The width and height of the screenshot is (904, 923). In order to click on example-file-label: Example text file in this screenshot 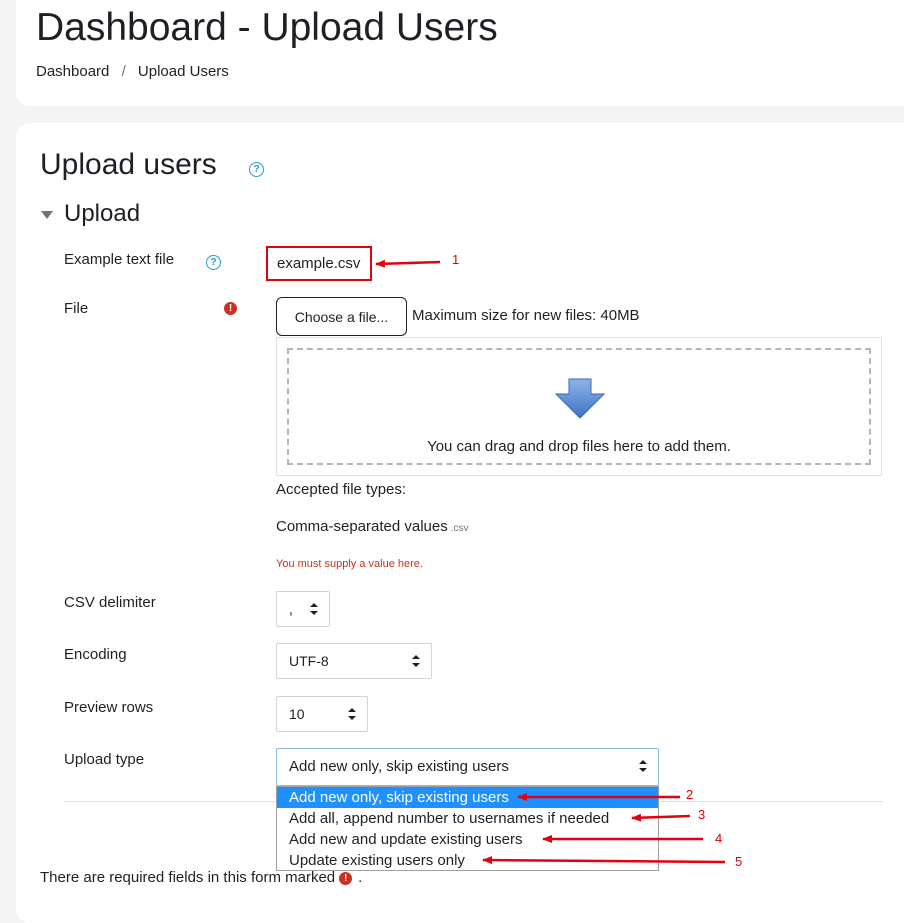, I will do `click(119, 259)`.